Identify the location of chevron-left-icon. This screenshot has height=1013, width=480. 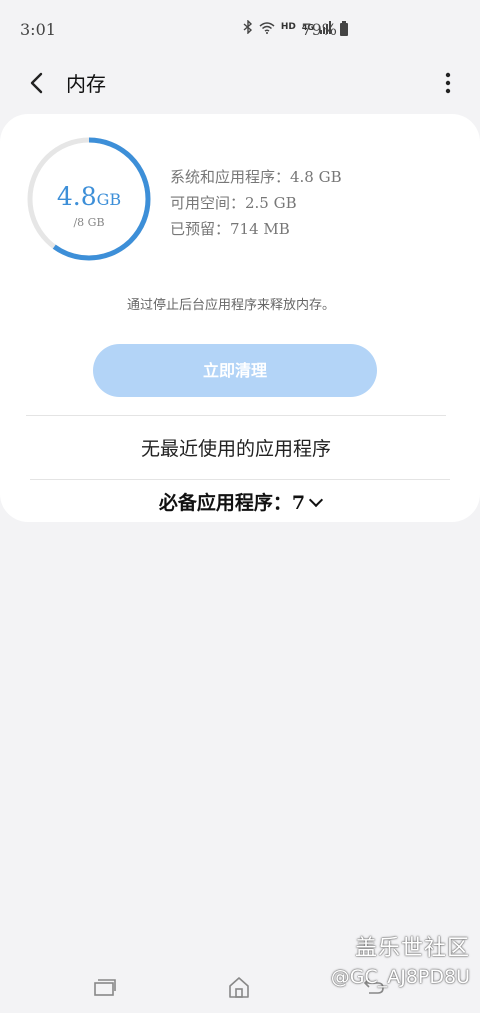
(36, 83).